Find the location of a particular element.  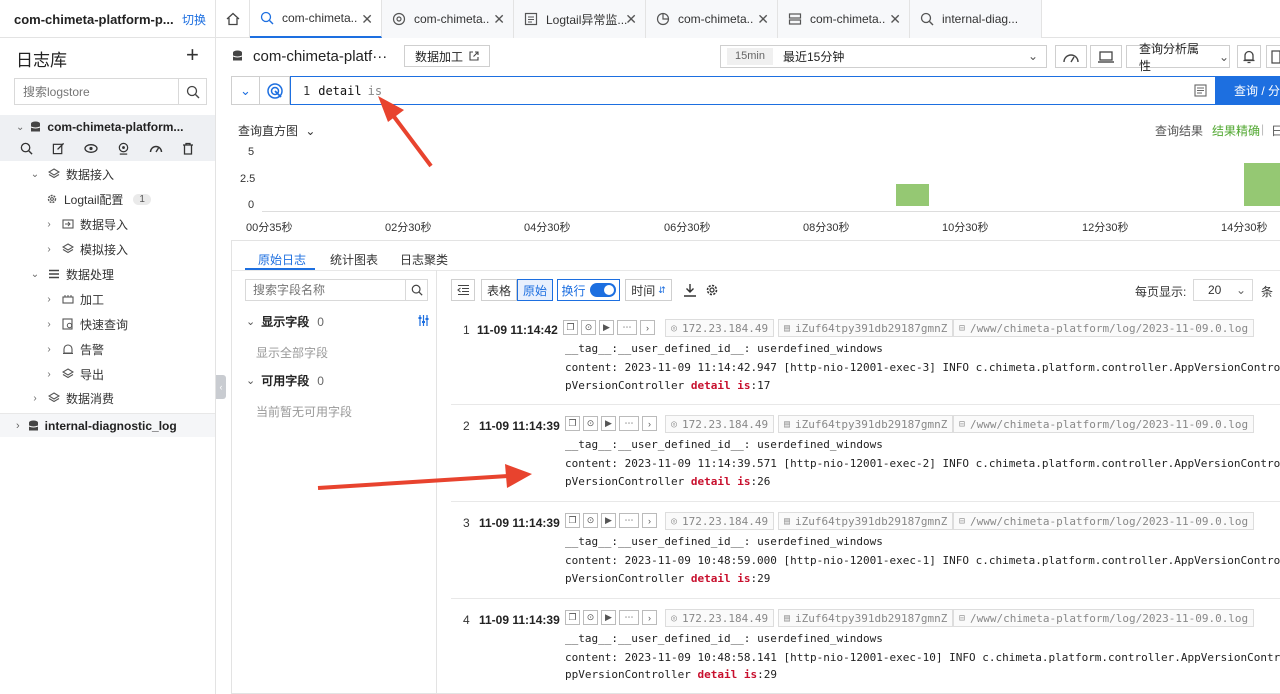

sidebar-collapse-handle: ‹ is located at coordinates (221, 387).